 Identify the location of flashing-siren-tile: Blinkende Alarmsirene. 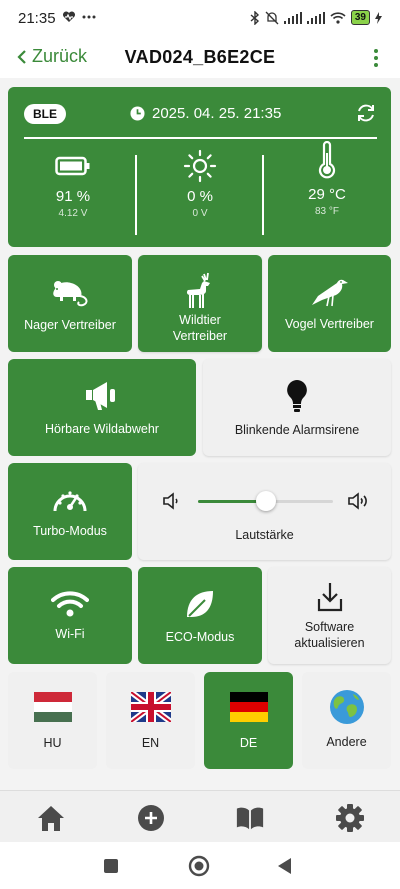
(297, 407).